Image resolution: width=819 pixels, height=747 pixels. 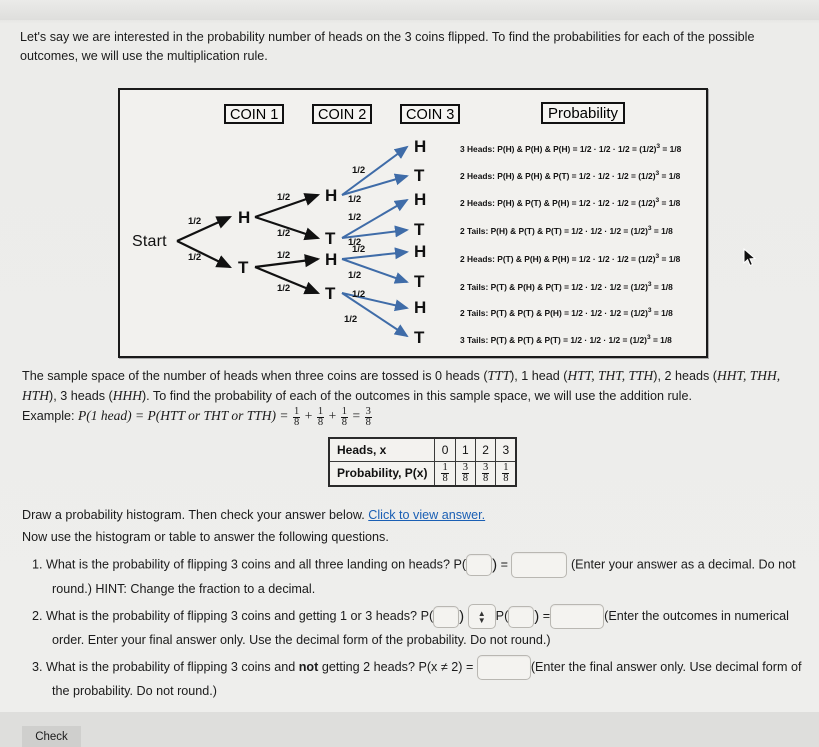 I want to click on probability-row-0-outcome: 3 Heads:, so click(x=477, y=148).